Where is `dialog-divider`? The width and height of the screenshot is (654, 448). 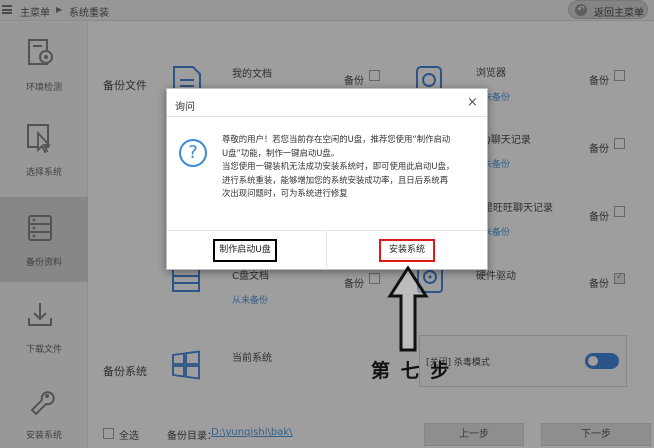 dialog-divider is located at coordinates (327, 116).